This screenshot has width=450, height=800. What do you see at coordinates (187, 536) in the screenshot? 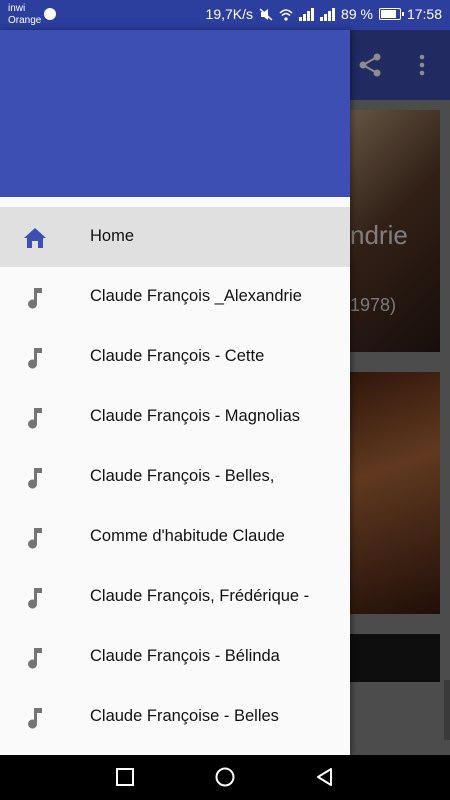
I see `drawer-item-label: Comme d'habitude Claude` at bounding box center [187, 536].